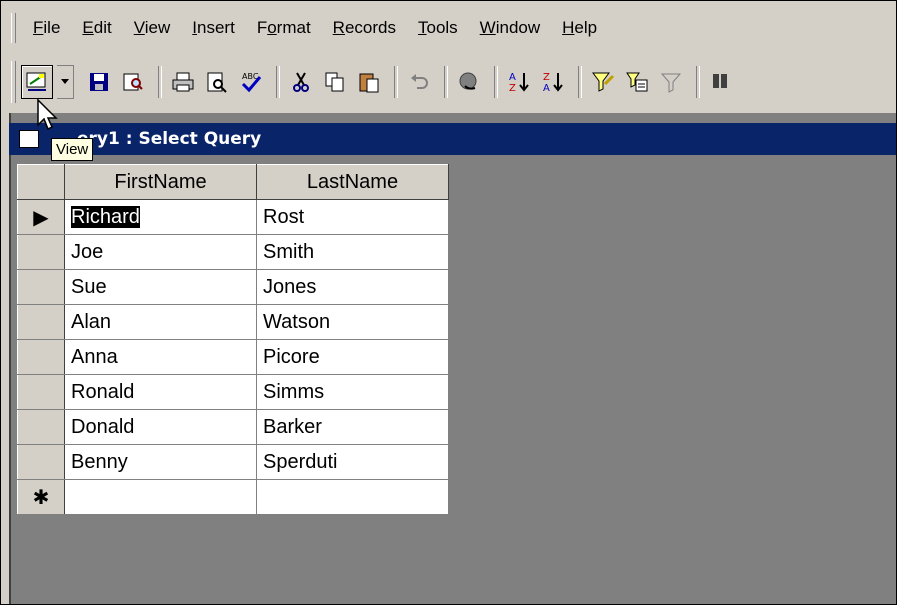 The width and height of the screenshot is (897, 605). I want to click on hyperlink-button, so click(469, 82).